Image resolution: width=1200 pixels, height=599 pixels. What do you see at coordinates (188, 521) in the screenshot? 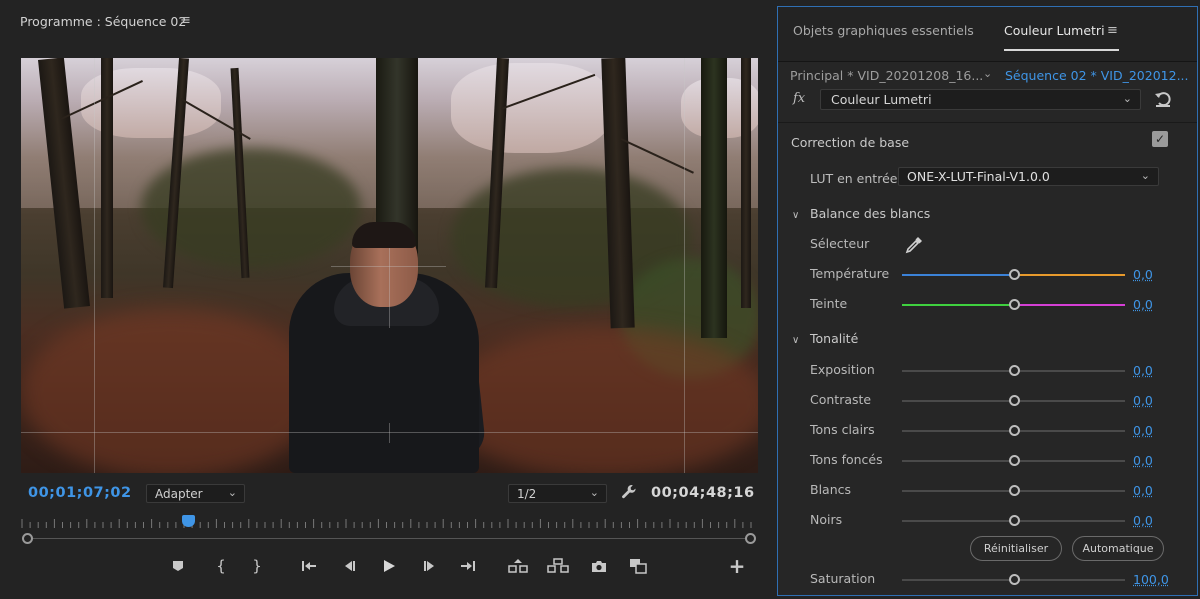
I see `playhead` at bounding box center [188, 521].